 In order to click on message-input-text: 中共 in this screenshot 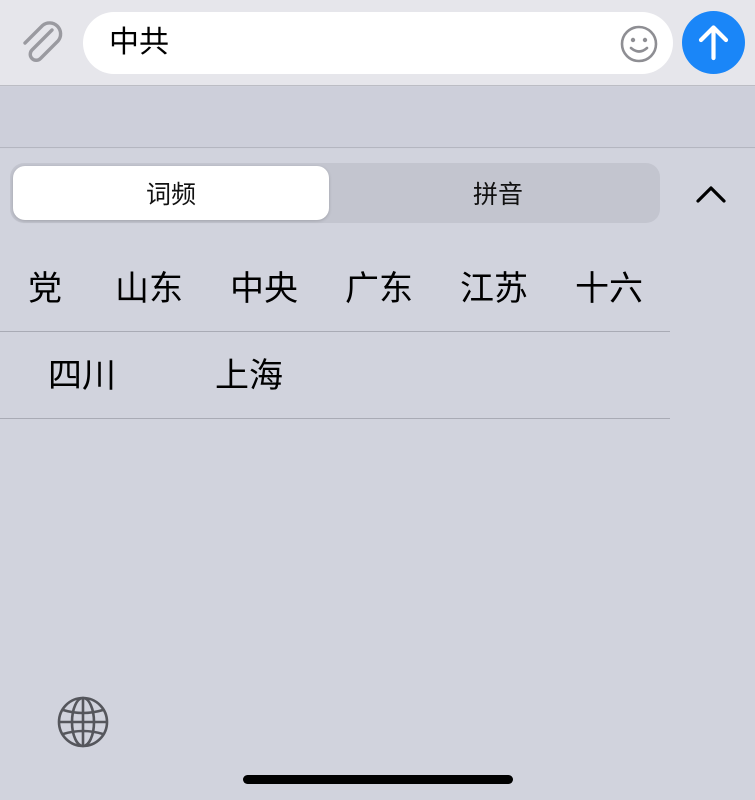, I will do `click(139, 42)`.